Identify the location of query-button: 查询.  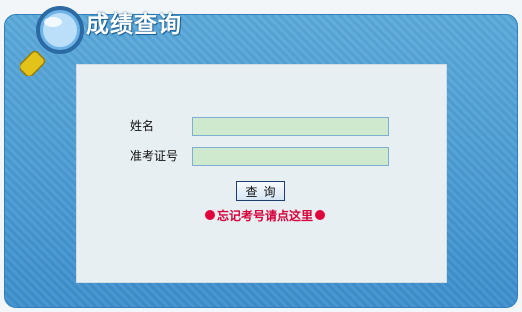
(260, 191).